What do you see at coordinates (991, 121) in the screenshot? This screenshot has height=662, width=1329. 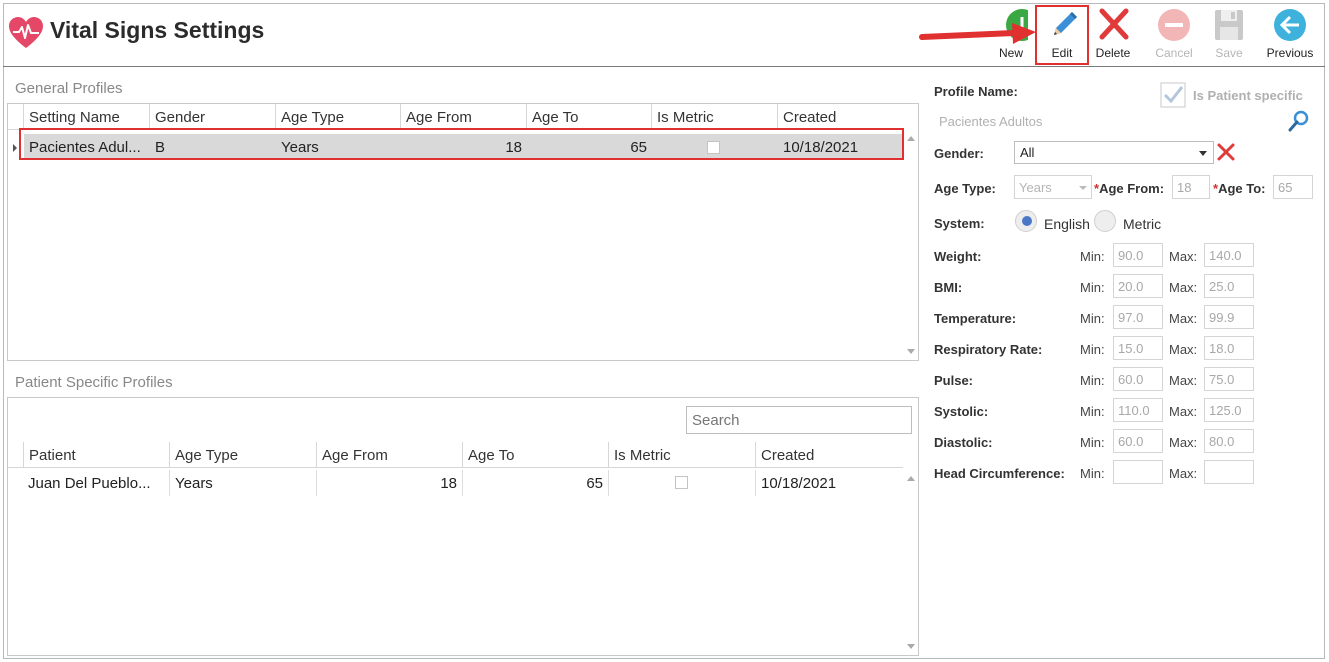 I see `profile-name-value: Pacientes Adultos` at bounding box center [991, 121].